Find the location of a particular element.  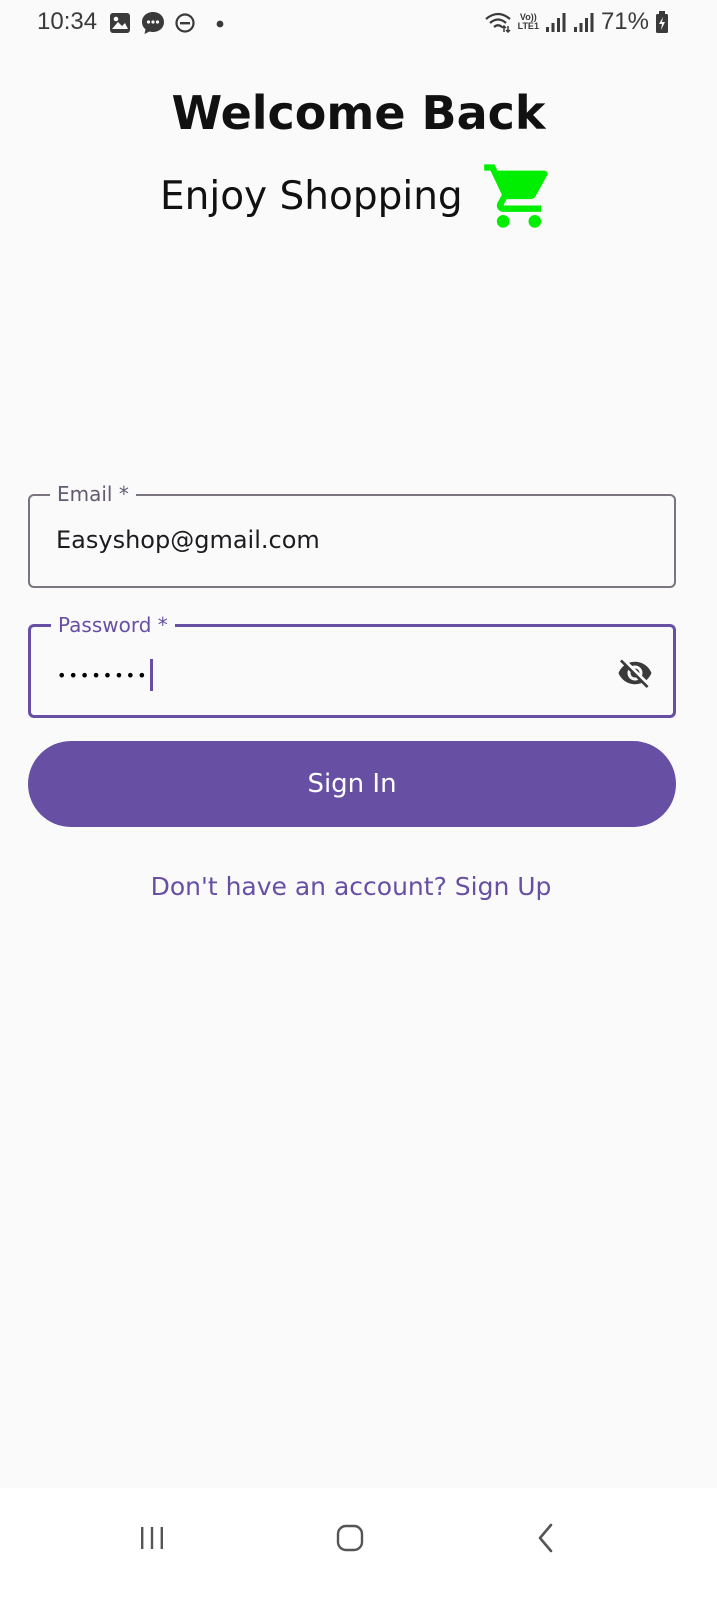

battery-percentage: 71% is located at coordinates (624, 21).